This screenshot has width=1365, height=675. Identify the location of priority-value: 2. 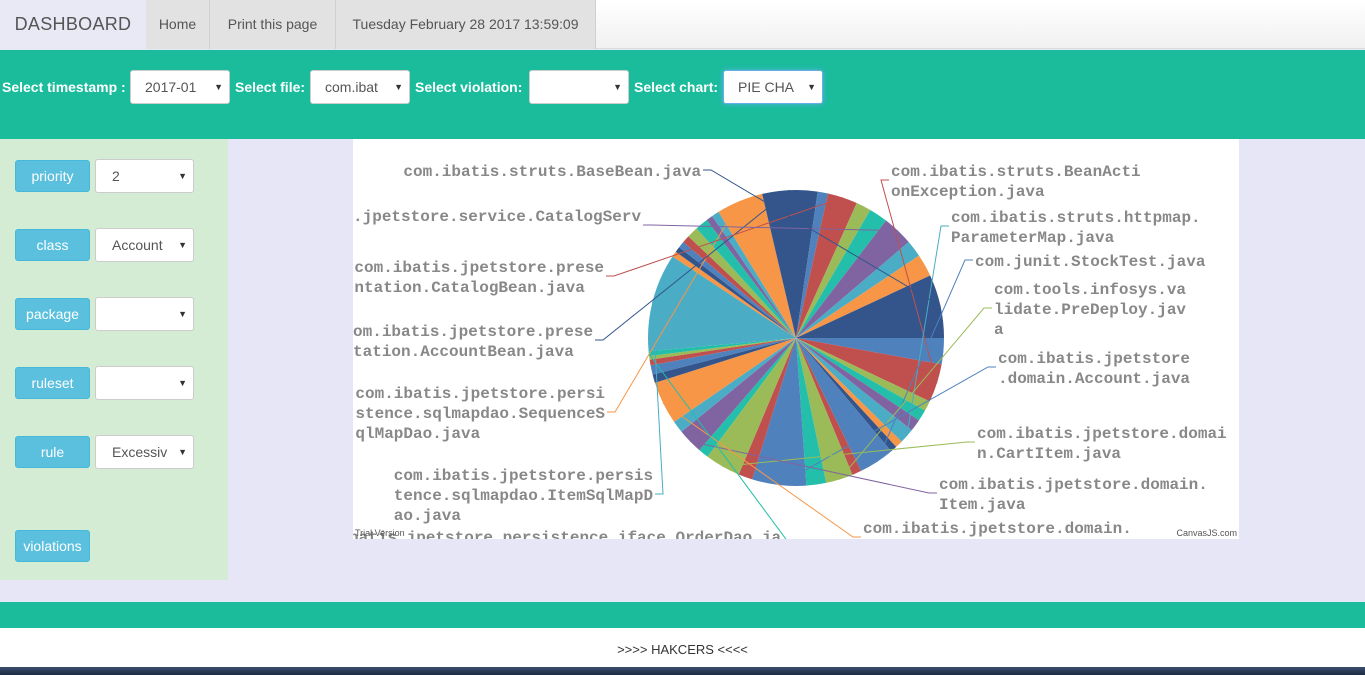
(116, 176).